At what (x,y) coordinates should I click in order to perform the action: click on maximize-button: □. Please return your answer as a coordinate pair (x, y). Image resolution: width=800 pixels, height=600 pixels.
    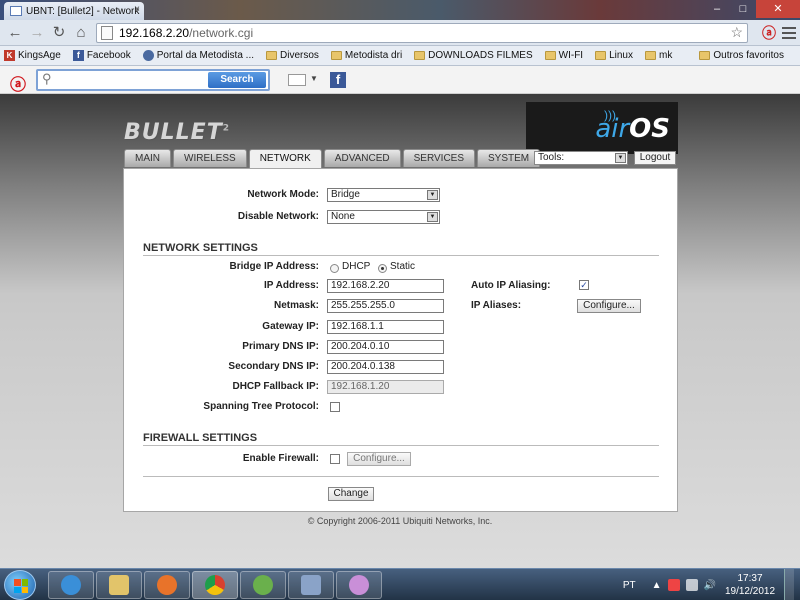
    Looking at the image, I should click on (743, 9).